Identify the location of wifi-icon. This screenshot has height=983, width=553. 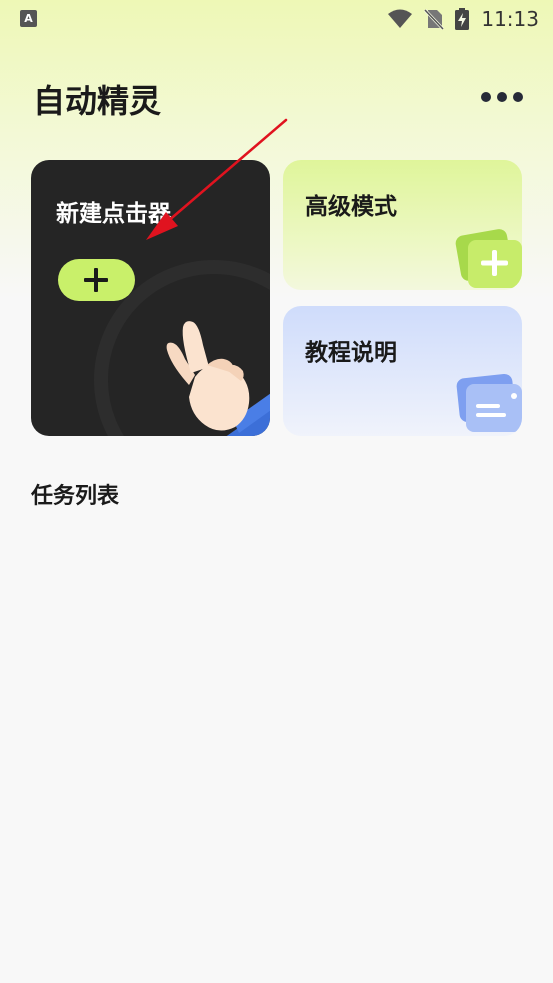
(400, 18).